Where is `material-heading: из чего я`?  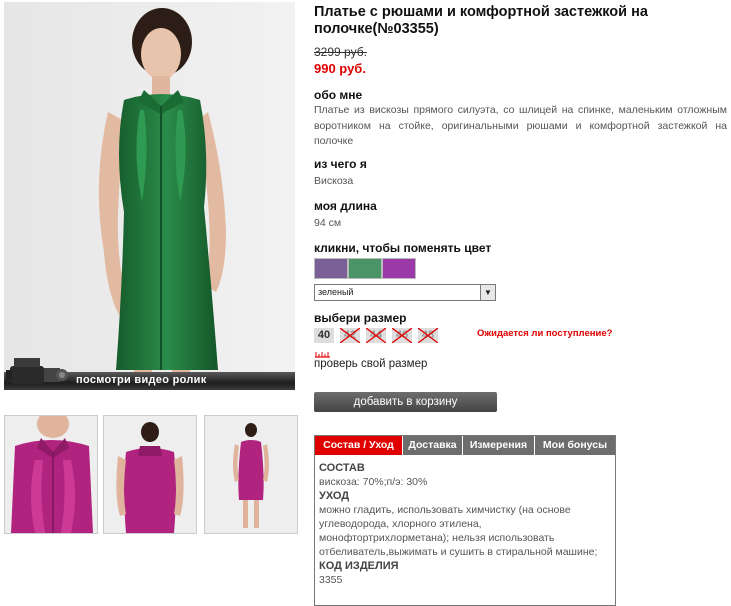 material-heading: из чего я is located at coordinates (340, 164).